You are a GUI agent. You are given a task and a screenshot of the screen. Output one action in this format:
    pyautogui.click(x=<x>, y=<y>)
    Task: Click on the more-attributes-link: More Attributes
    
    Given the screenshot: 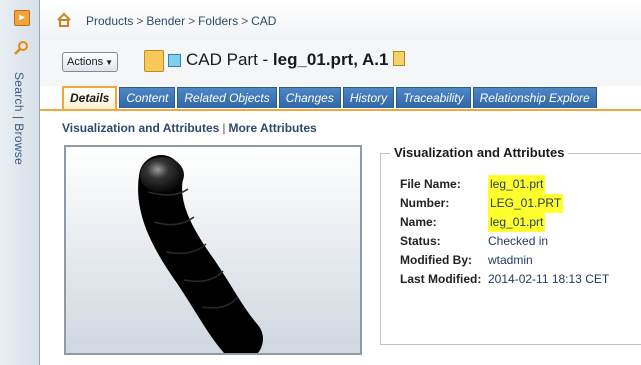 What is the action you would take?
    pyautogui.click(x=272, y=128)
    